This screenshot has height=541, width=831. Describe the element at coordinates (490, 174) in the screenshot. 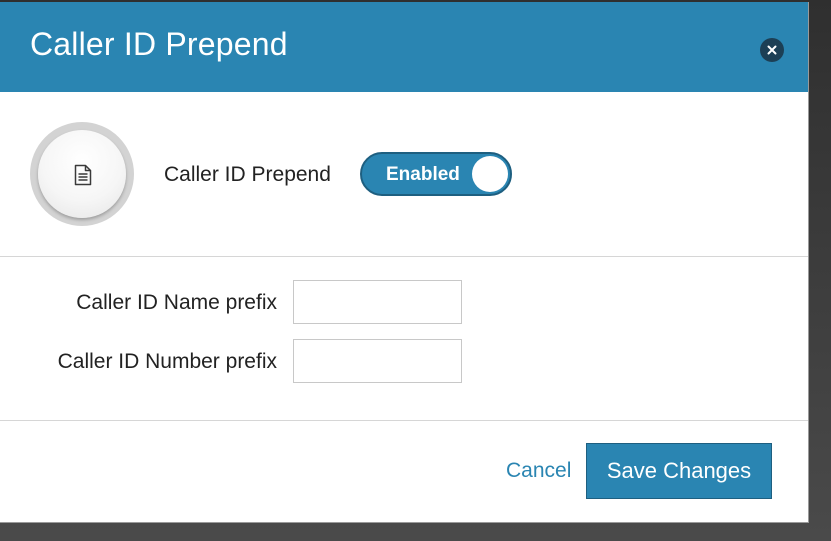

I see `toggle-knob` at that location.